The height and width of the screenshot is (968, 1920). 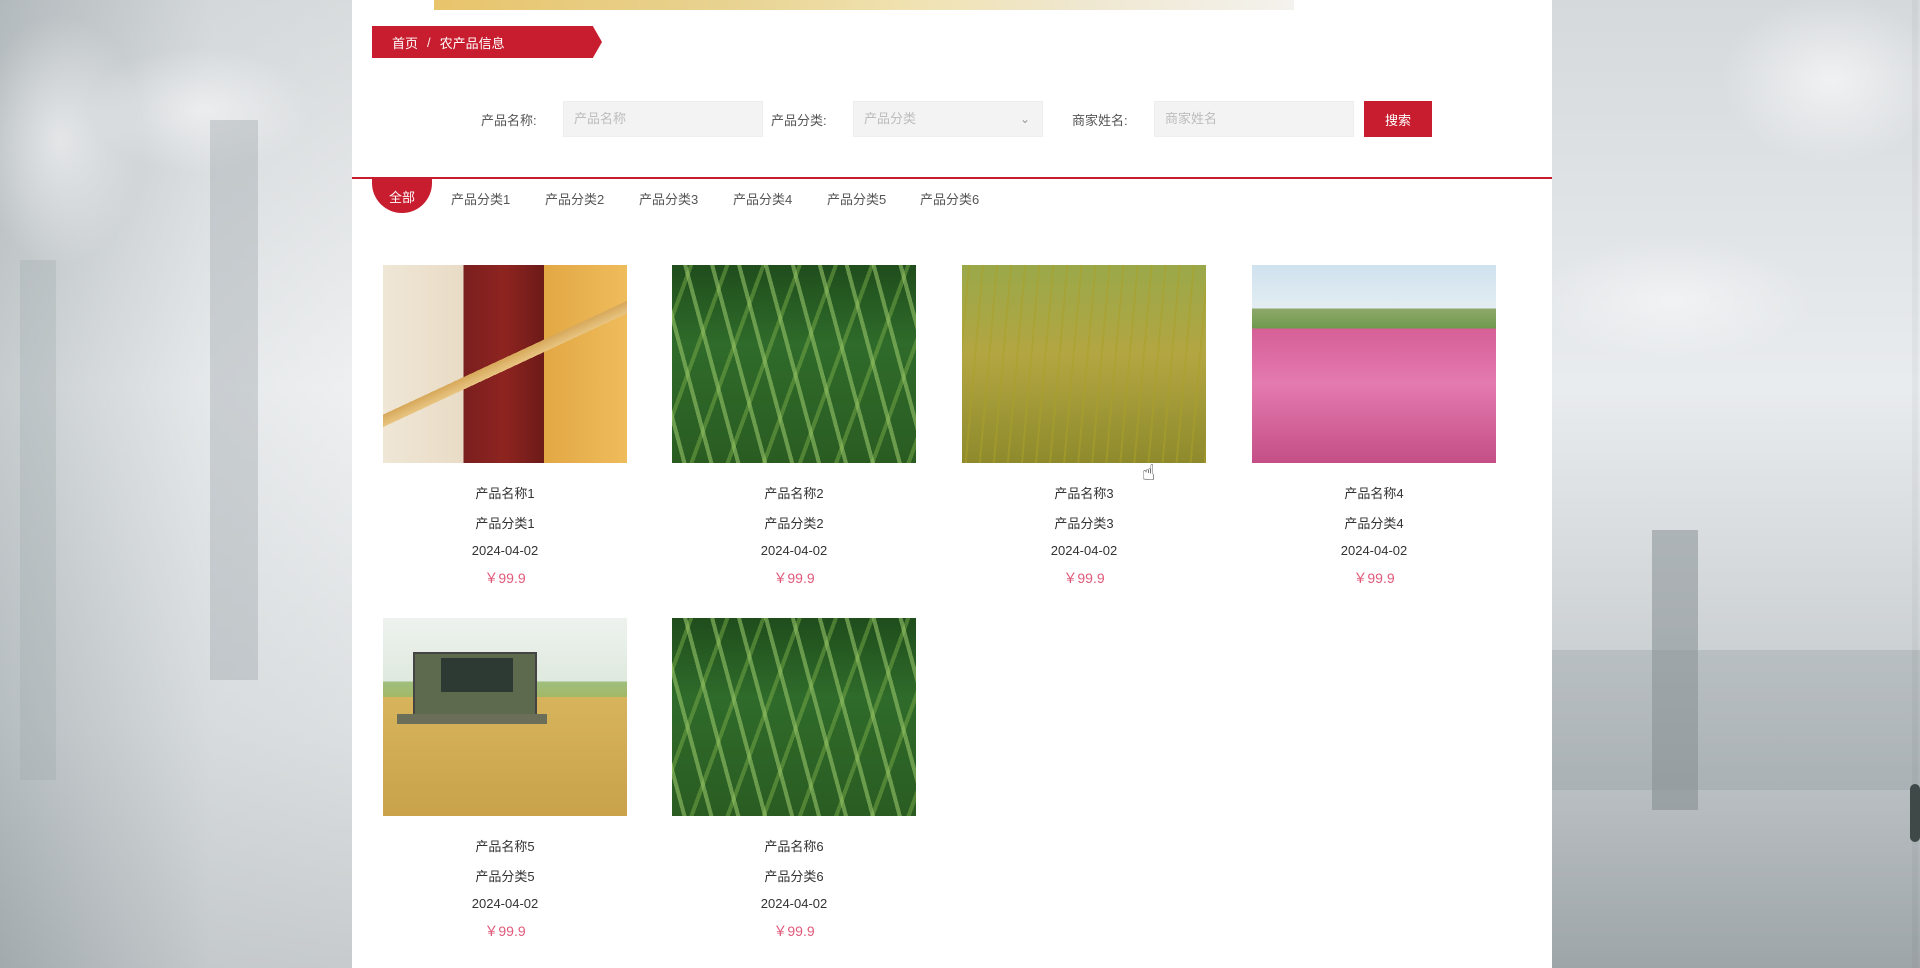 What do you see at coordinates (574, 198) in the screenshot?
I see `tab-category-2: 产品分类2` at bounding box center [574, 198].